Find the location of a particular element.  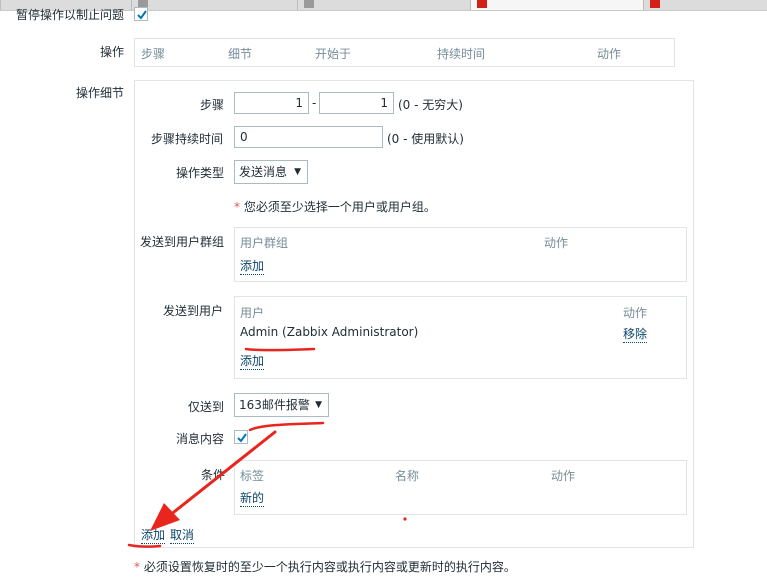

send-only-to-label: 仅送到 is located at coordinates (206, 407).